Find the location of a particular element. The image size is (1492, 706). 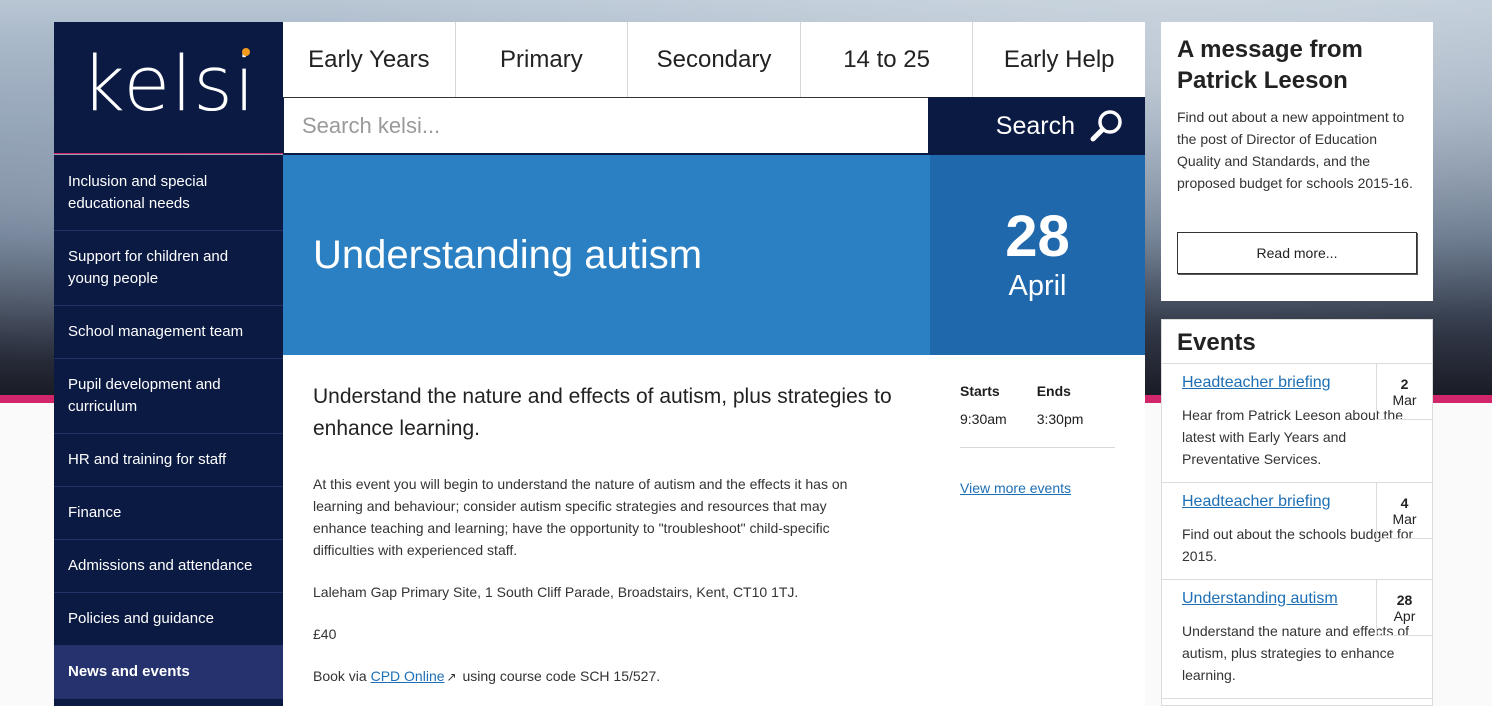

sidebar-item-label: News and events is located at coordinates (129, 671).